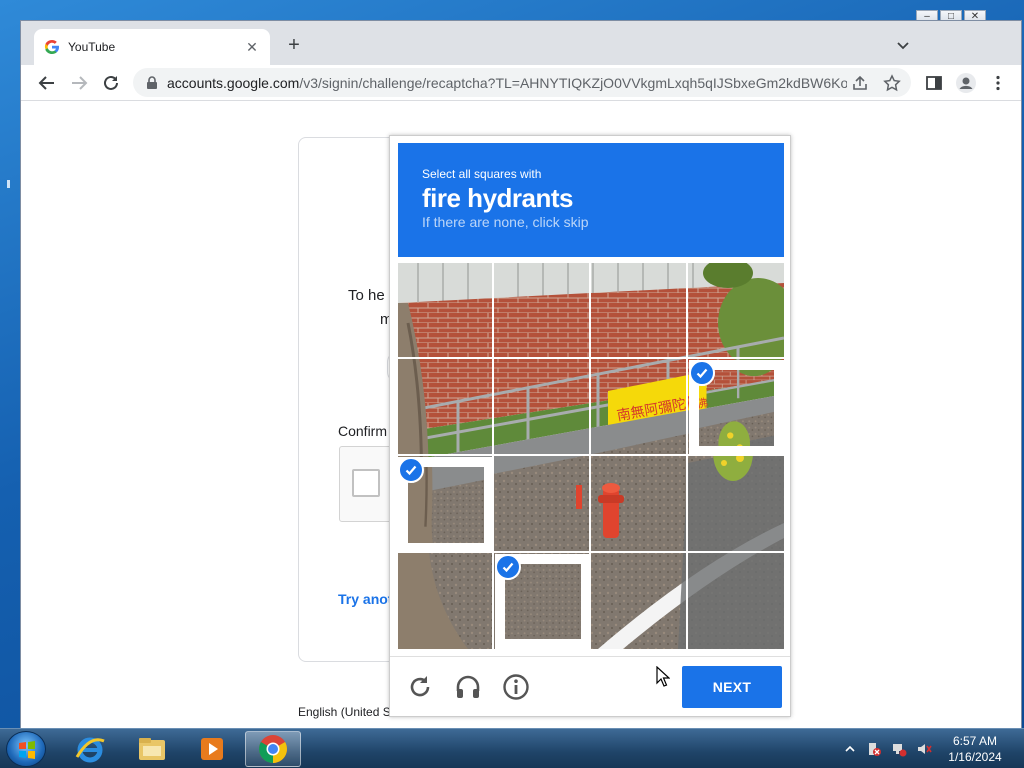 This screenshot has height=768, width=1024. I want to click on tray-volume-muted-icon, so click(924, 749).